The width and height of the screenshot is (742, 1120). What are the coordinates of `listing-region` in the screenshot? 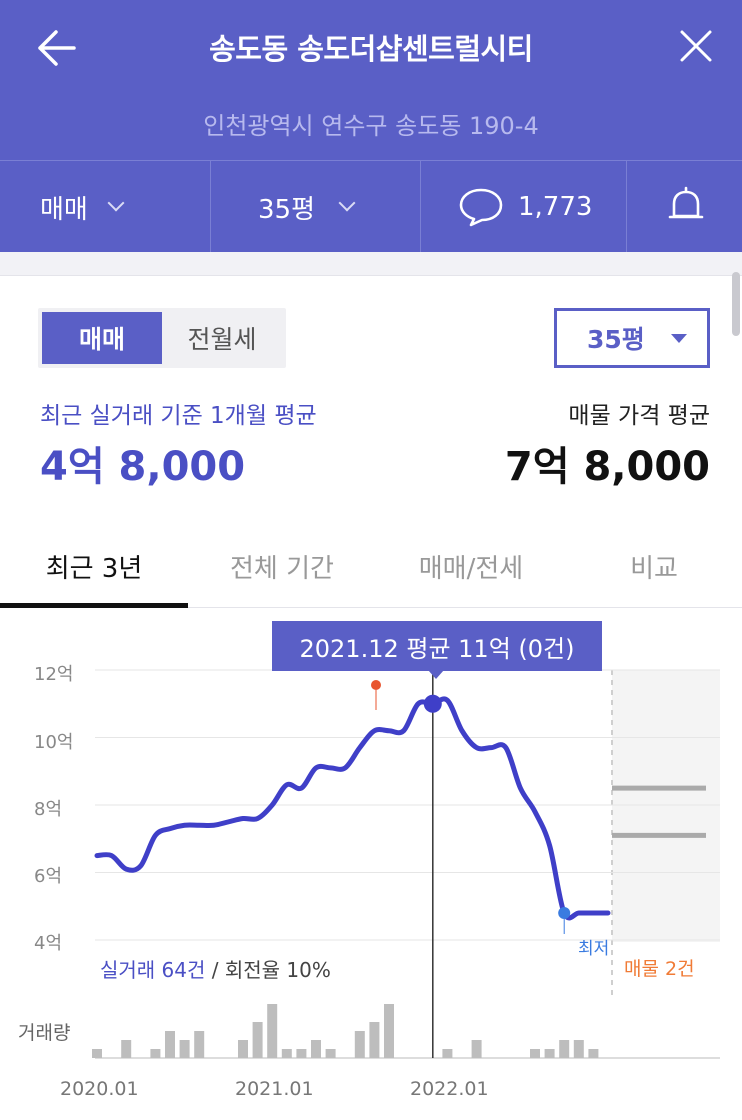 It's located at (666, 806).